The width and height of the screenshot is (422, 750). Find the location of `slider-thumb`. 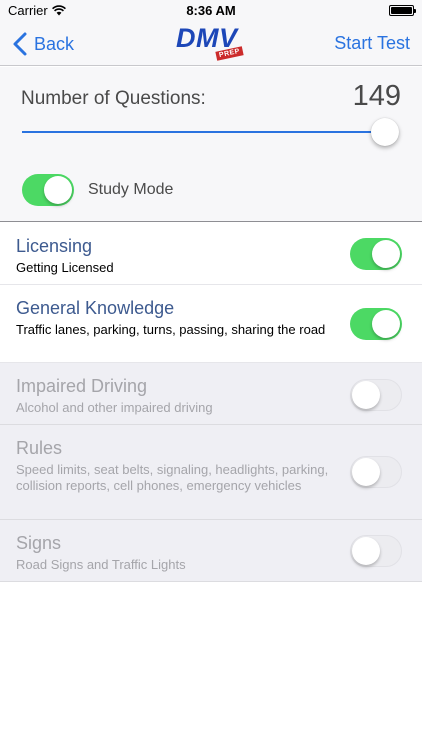

slider-thumb is located at coordinates (385, 132).